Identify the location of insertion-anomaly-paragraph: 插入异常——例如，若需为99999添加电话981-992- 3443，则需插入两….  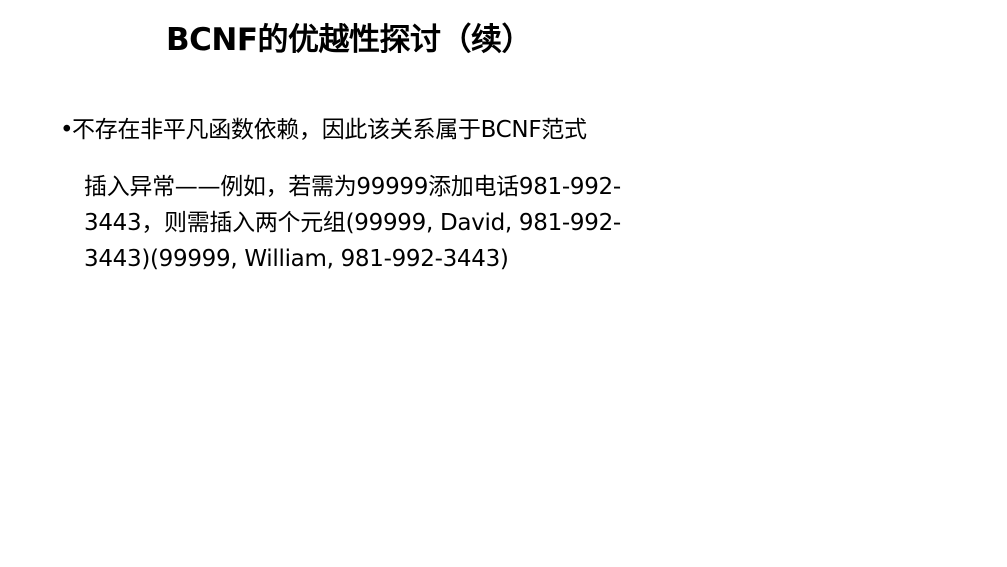
(394, 223).